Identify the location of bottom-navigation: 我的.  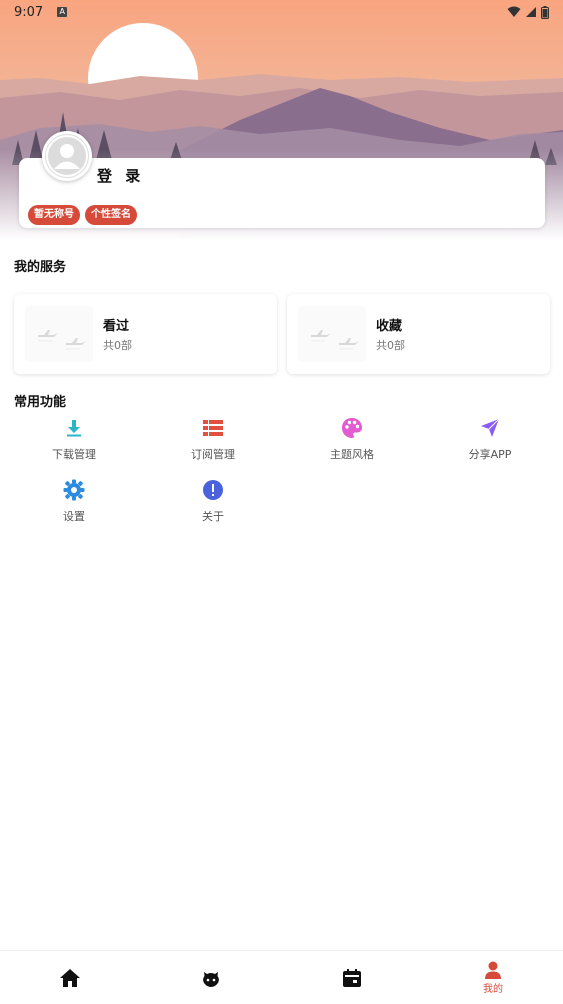
(281, 977).